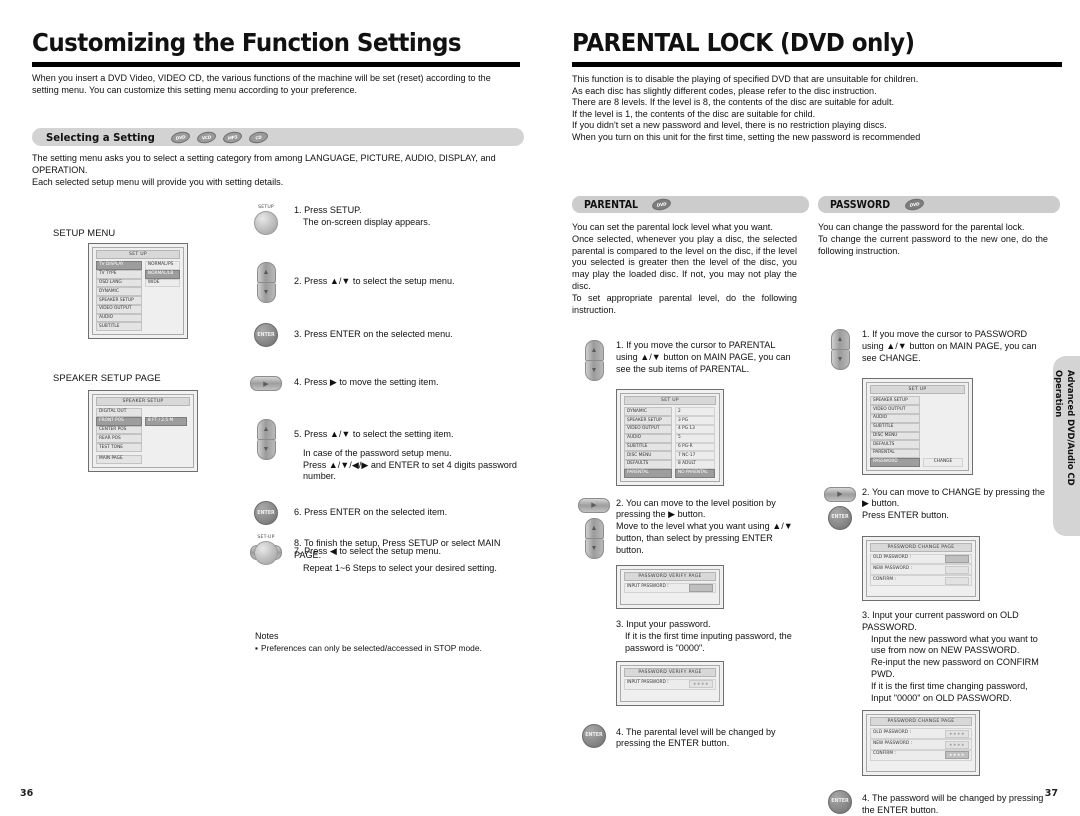 The image size is (1080, 816). I want to click on menu-item: CENTER POS, so click(119, 430).